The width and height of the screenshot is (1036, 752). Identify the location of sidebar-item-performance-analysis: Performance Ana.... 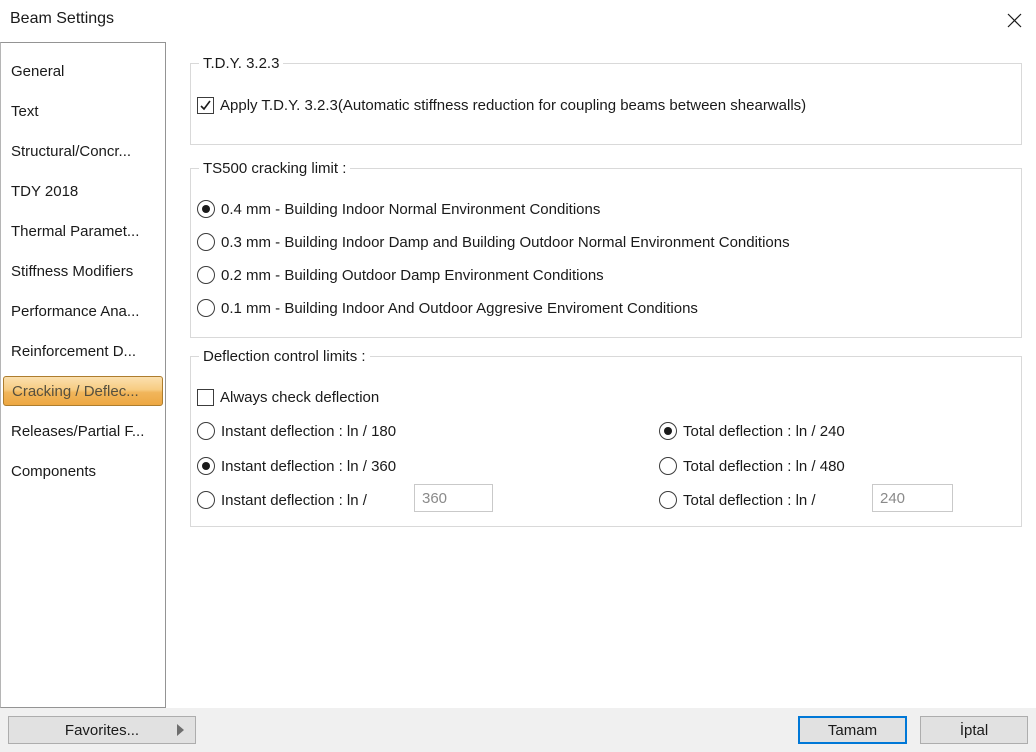
(83, 311).